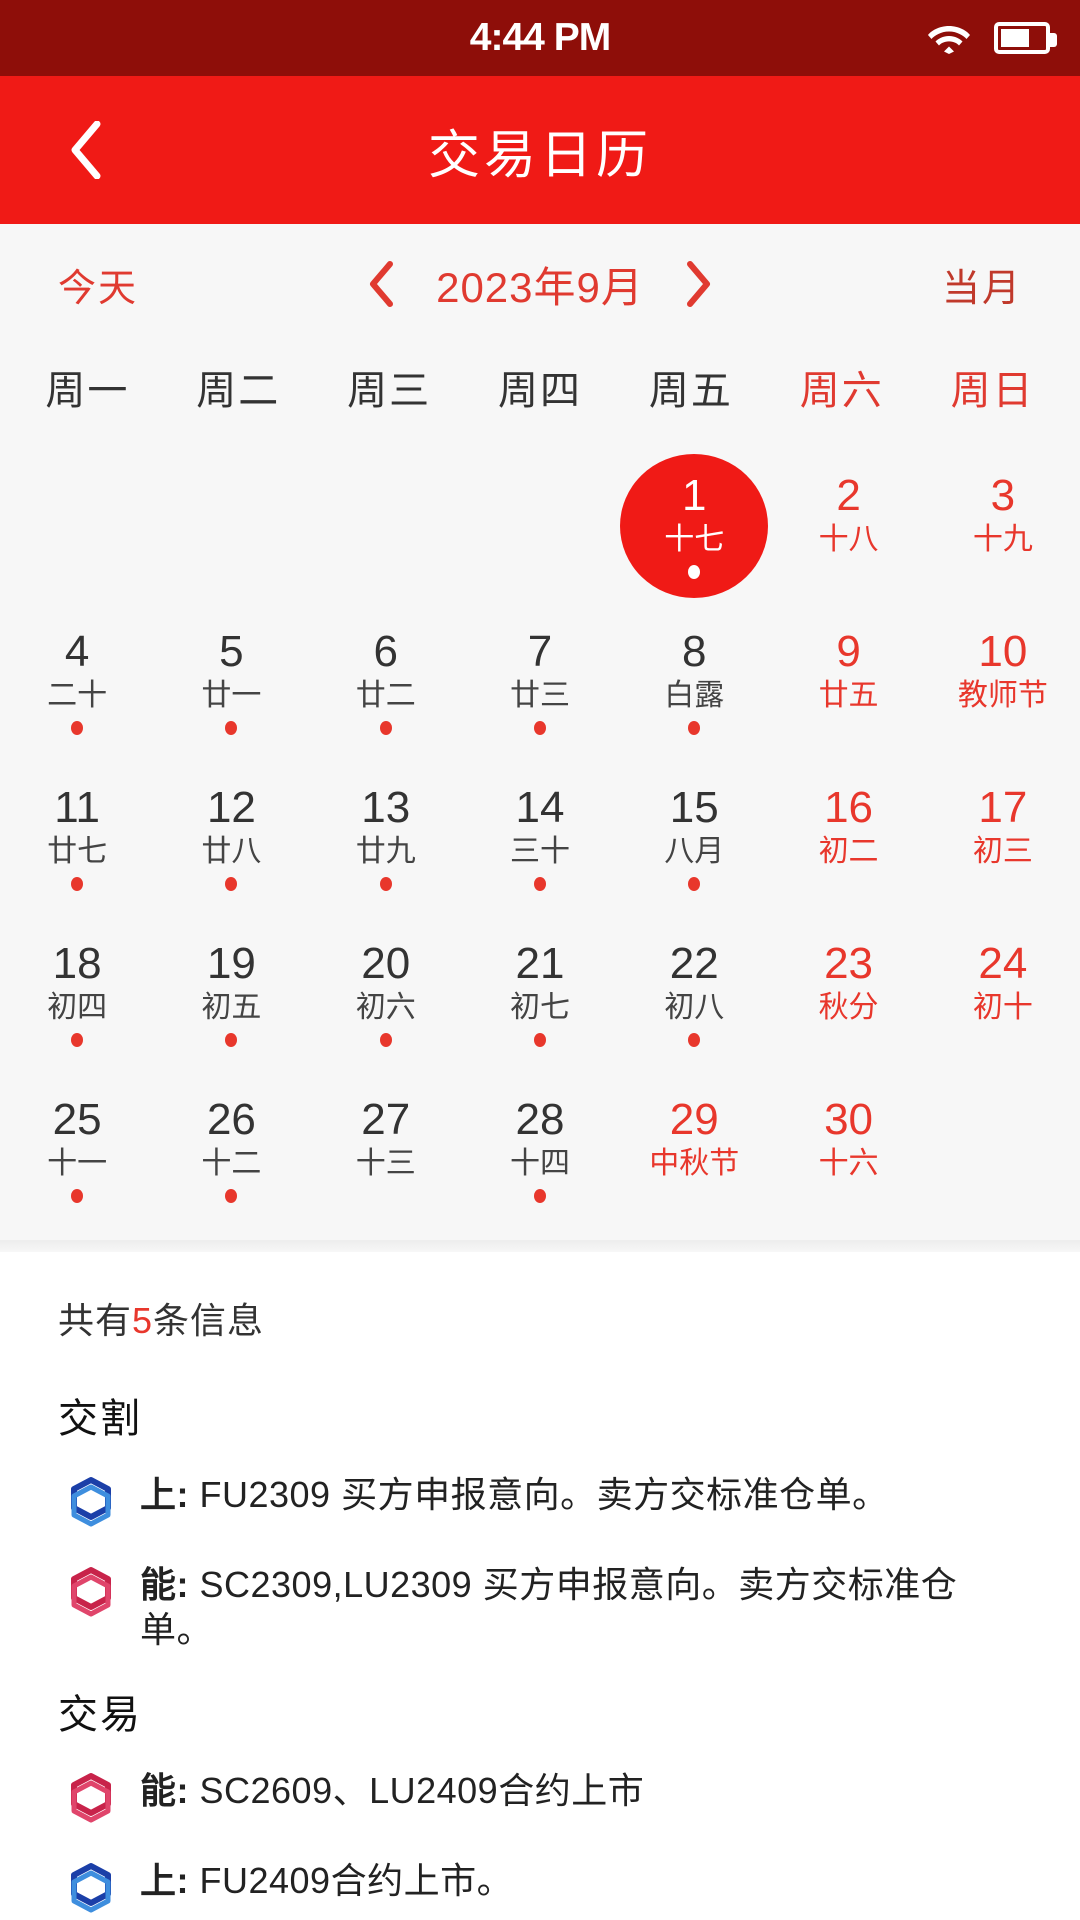 The image size is (1080, 1920). Describe the element at coordinates (694, 838) in the screenshot. I see `day-bubble: 15 八月` at that location.